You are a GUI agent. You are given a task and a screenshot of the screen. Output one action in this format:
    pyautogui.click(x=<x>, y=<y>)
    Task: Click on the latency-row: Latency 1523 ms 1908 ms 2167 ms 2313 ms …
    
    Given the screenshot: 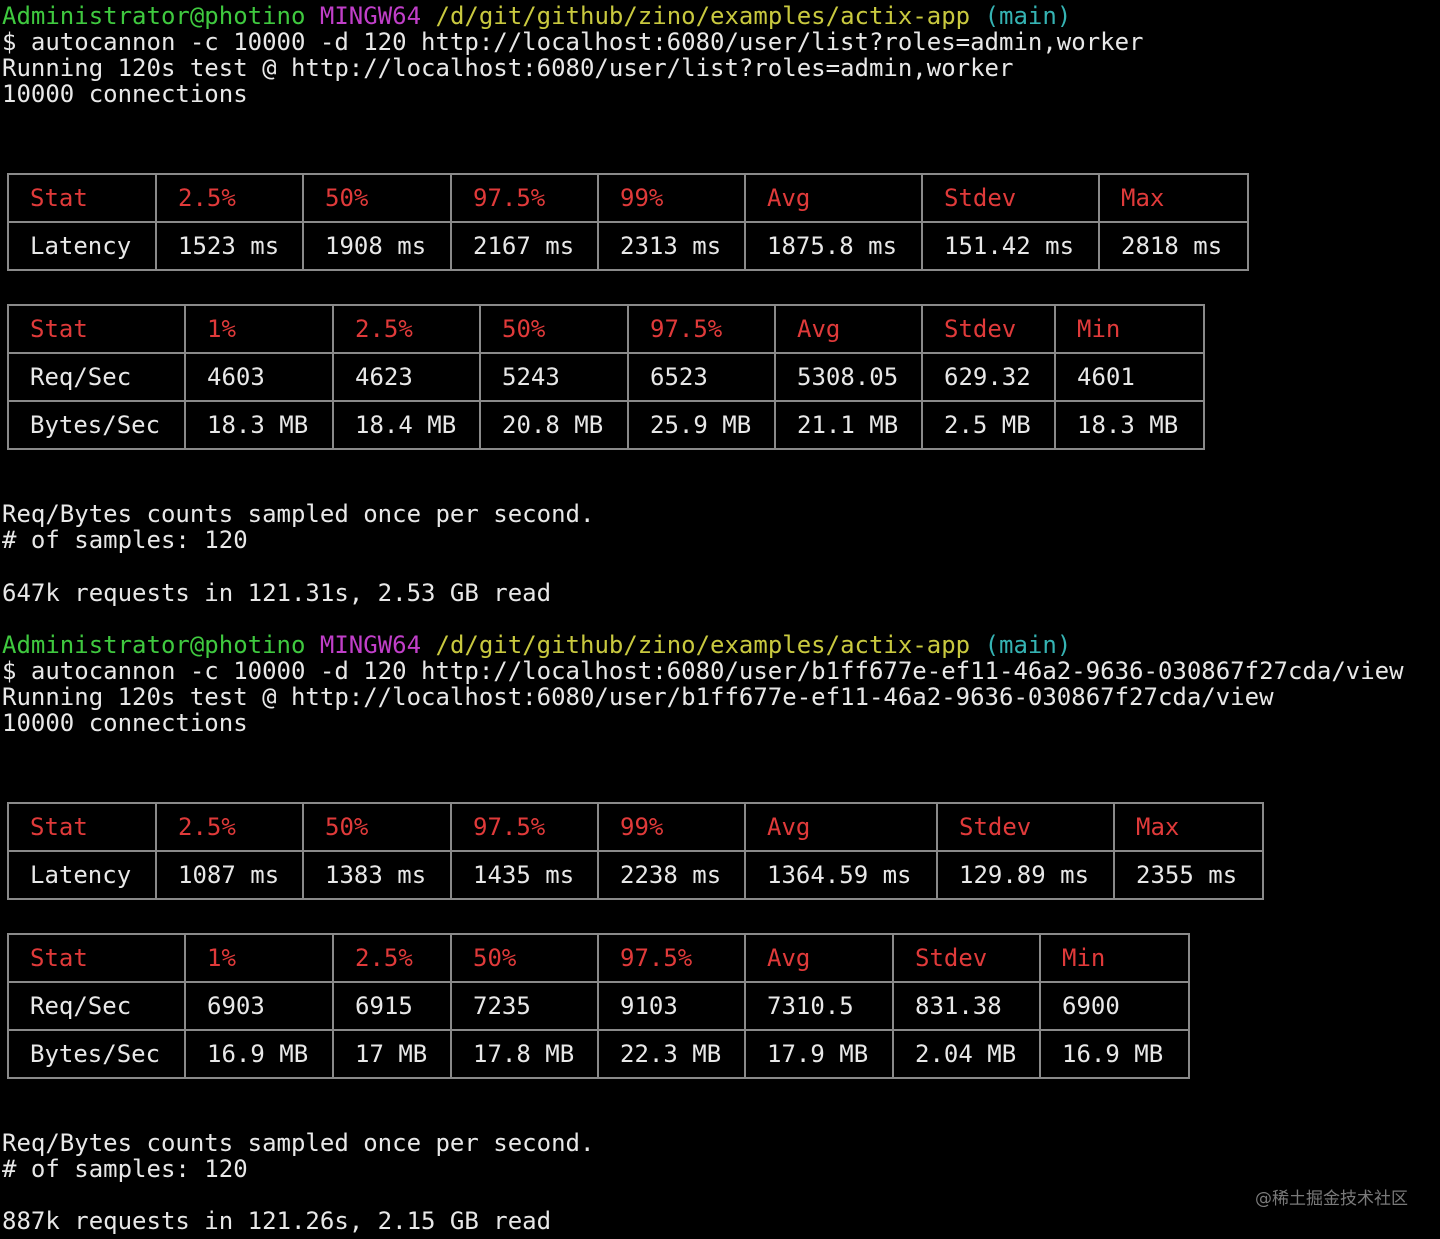 What is the action you would take?
    pyautogui.click(x=628, y=246)
    